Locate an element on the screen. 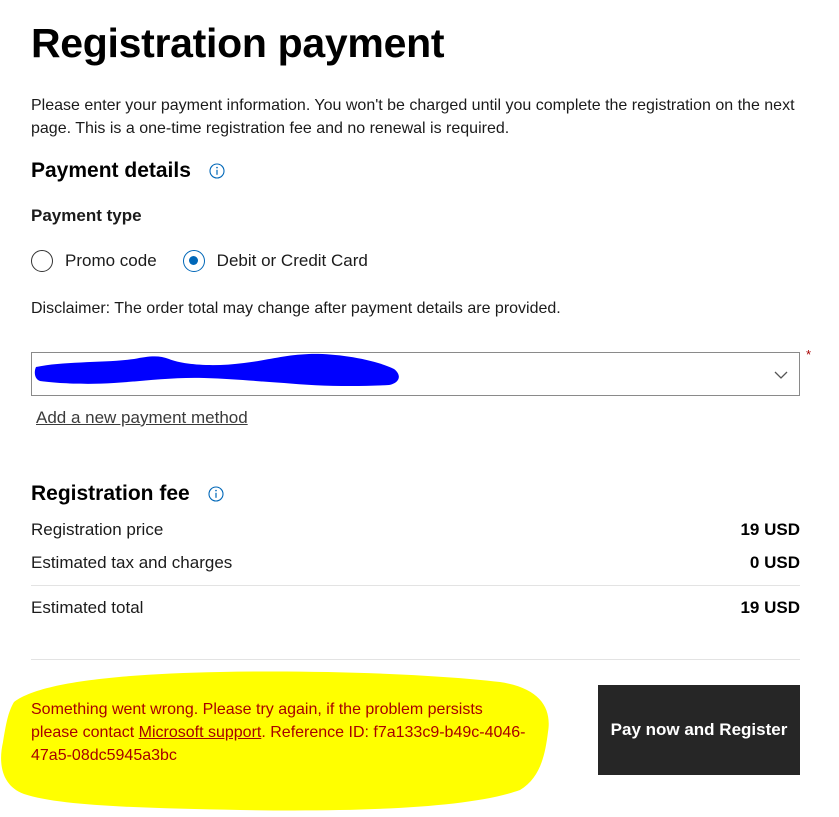 This screenshot has height=817, width=839. chevron-down-icon is located at coordinates (781, 375).